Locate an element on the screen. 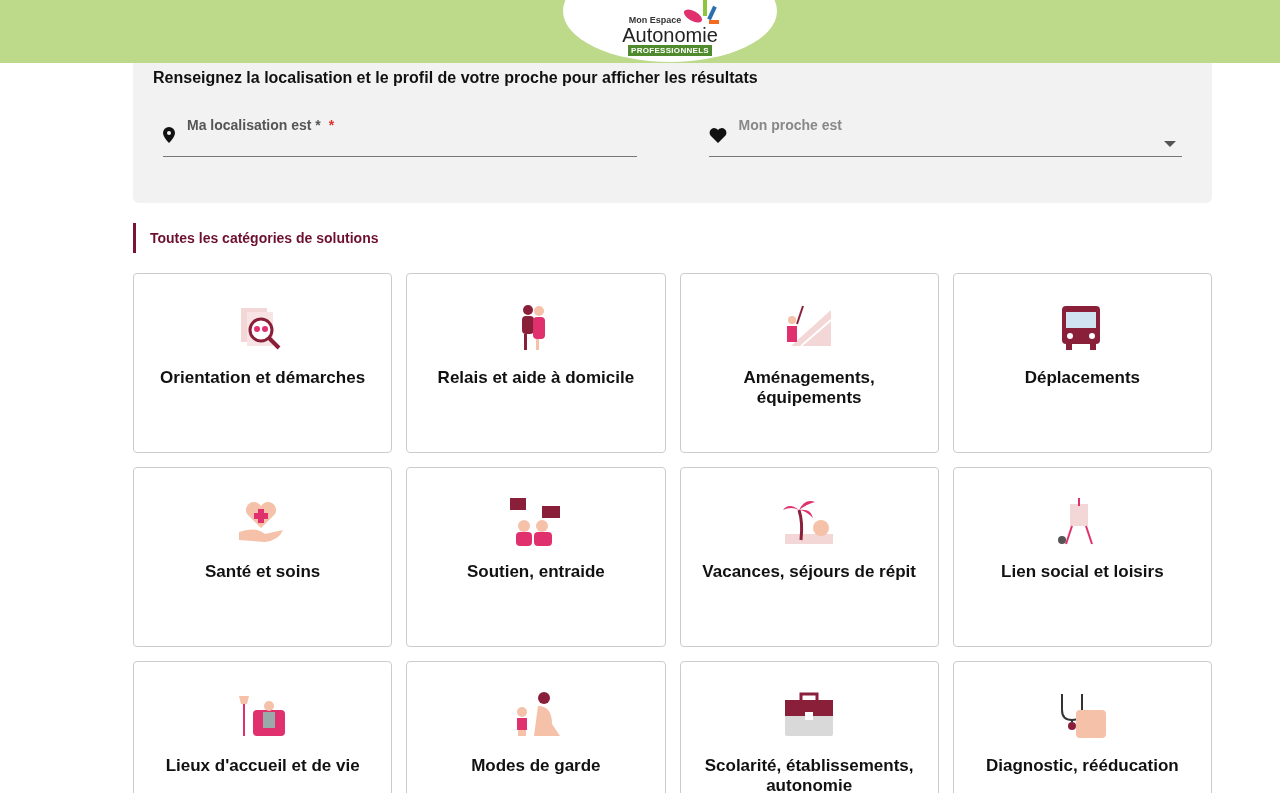 Image resolution: width=1280 pixels, height=793 pixels. category-label: Santé et soins is located at coordinates (263, 572).